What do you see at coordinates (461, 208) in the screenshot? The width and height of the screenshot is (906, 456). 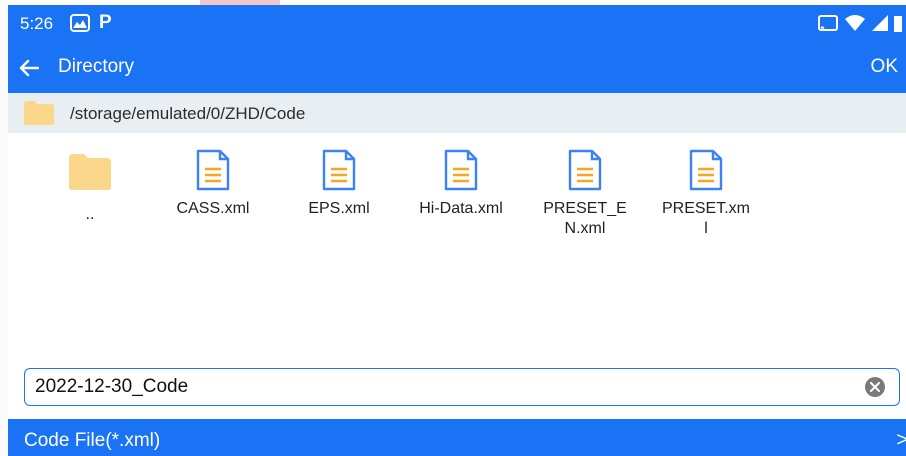 I see `file-item-label: Hi-Data.xml` at bounding box center [461, 208].